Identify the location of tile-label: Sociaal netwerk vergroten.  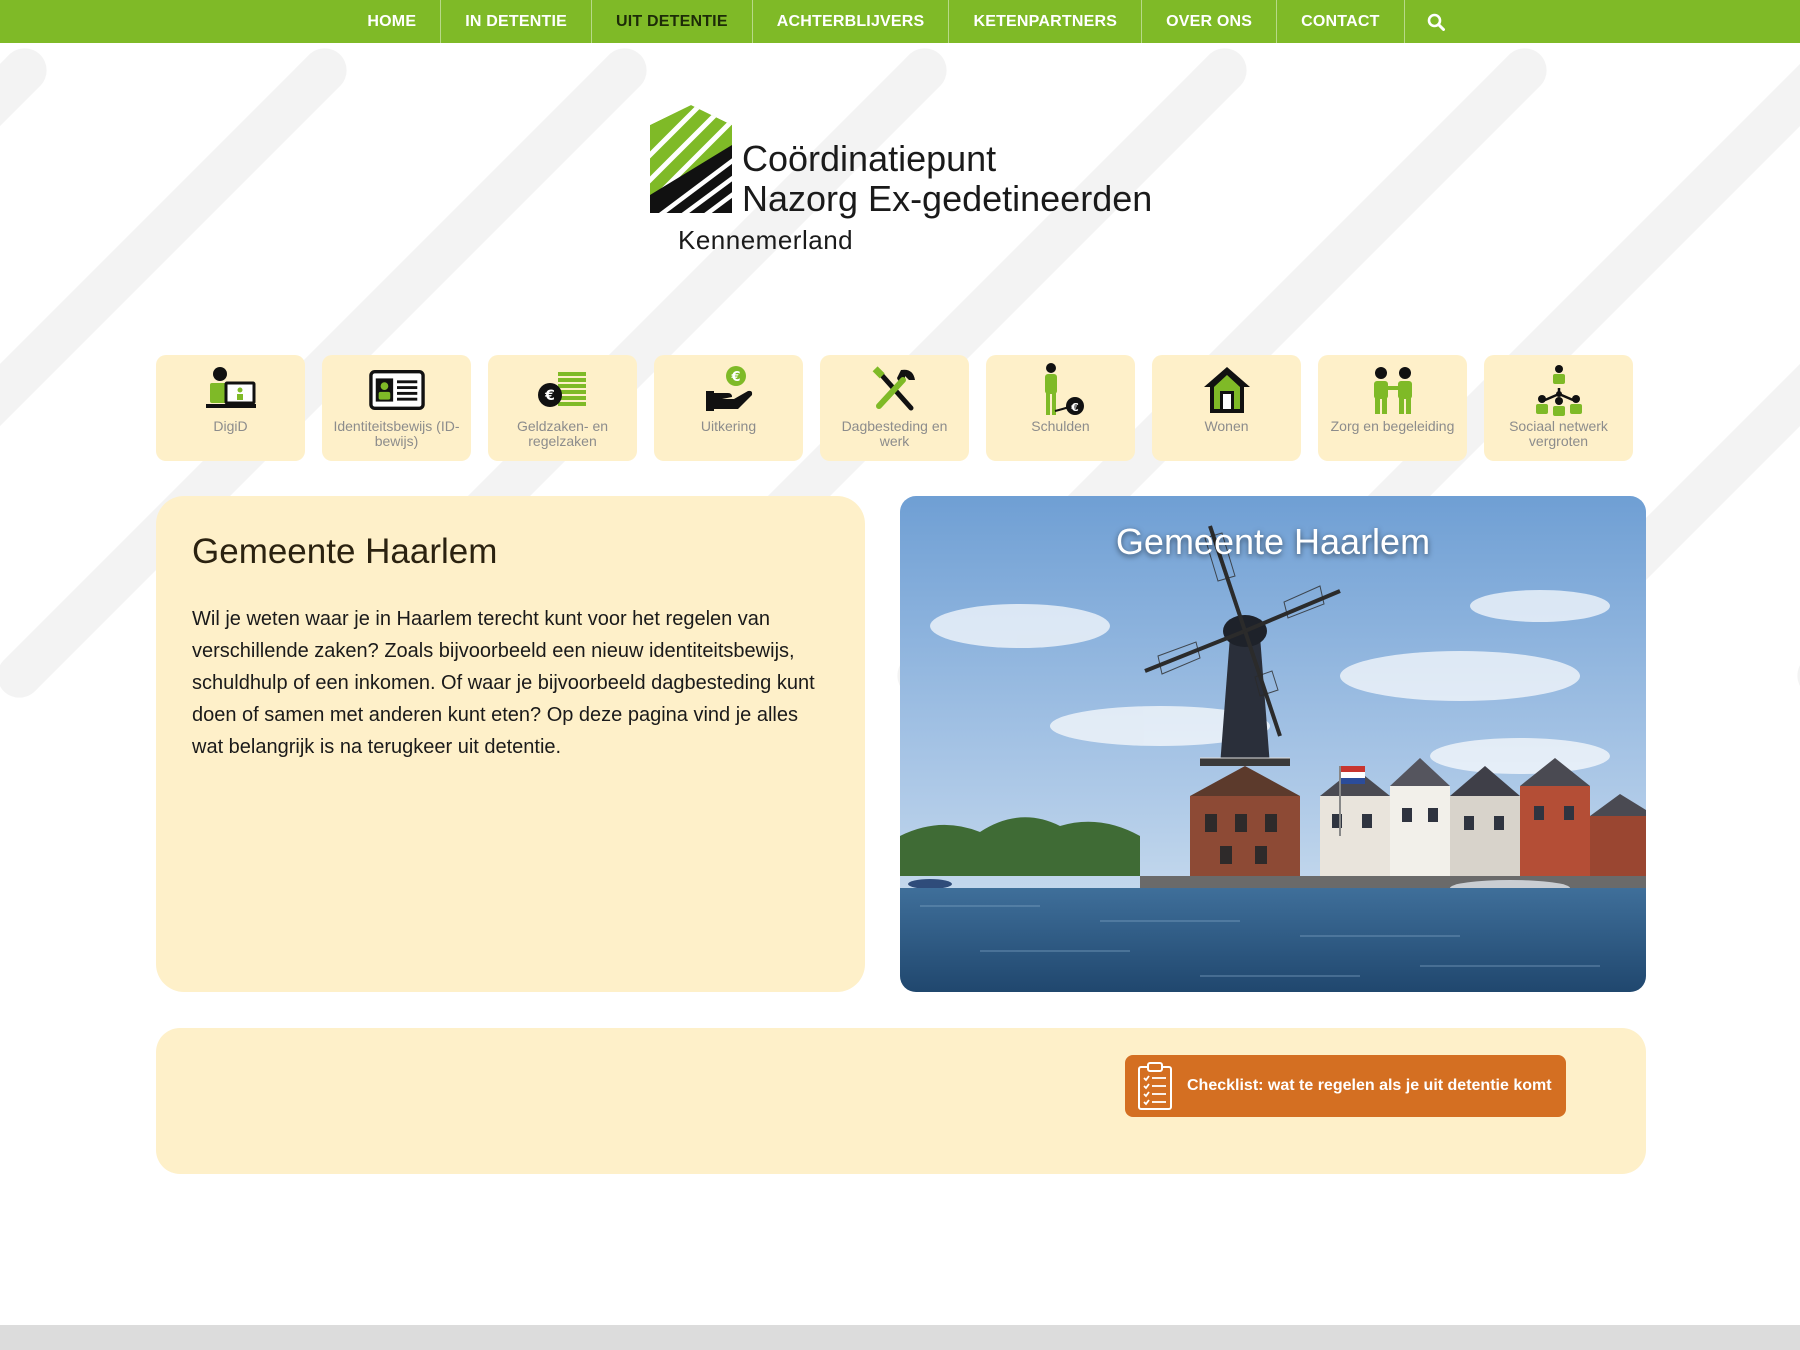
(1558, 433).